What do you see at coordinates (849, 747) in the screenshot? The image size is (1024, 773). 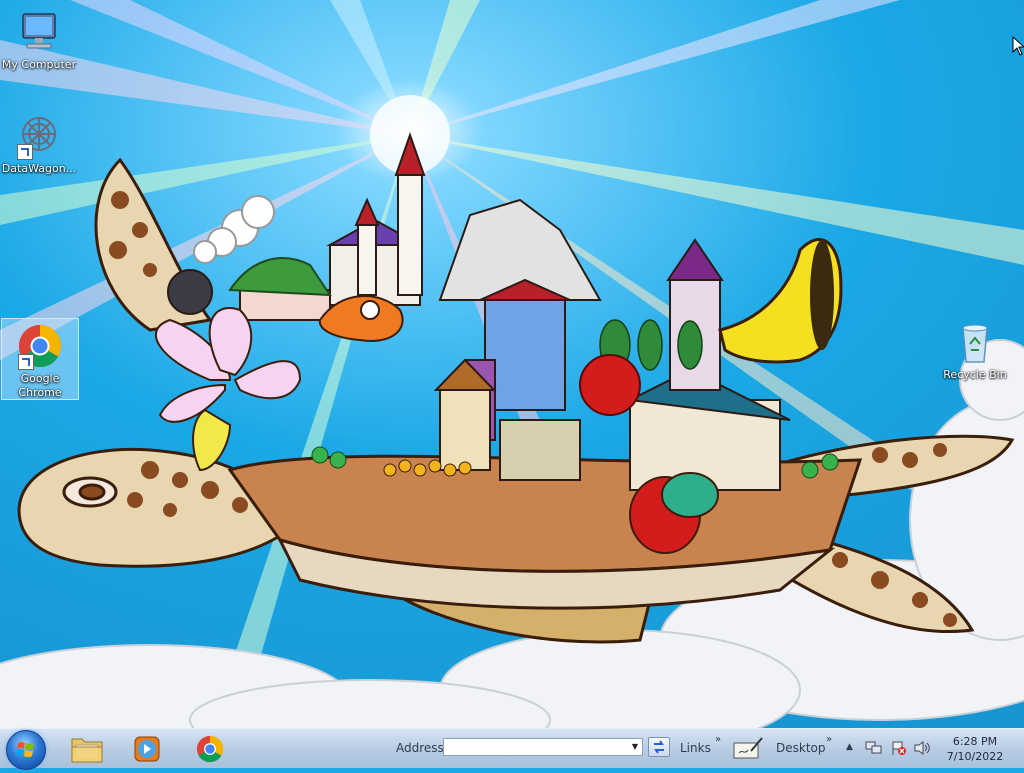 I see `show-hidden-icons-button: ▲` at bounding box center [849, 747].